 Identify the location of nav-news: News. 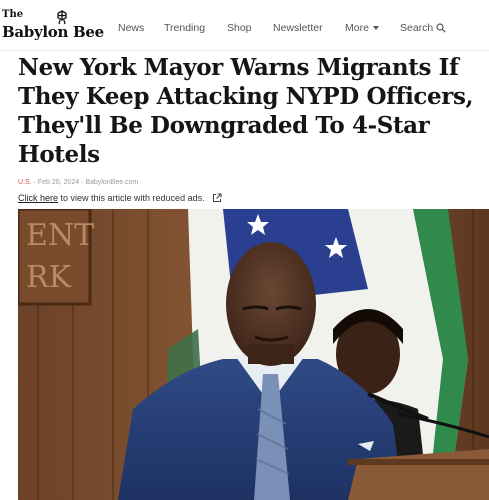
(131, 28).